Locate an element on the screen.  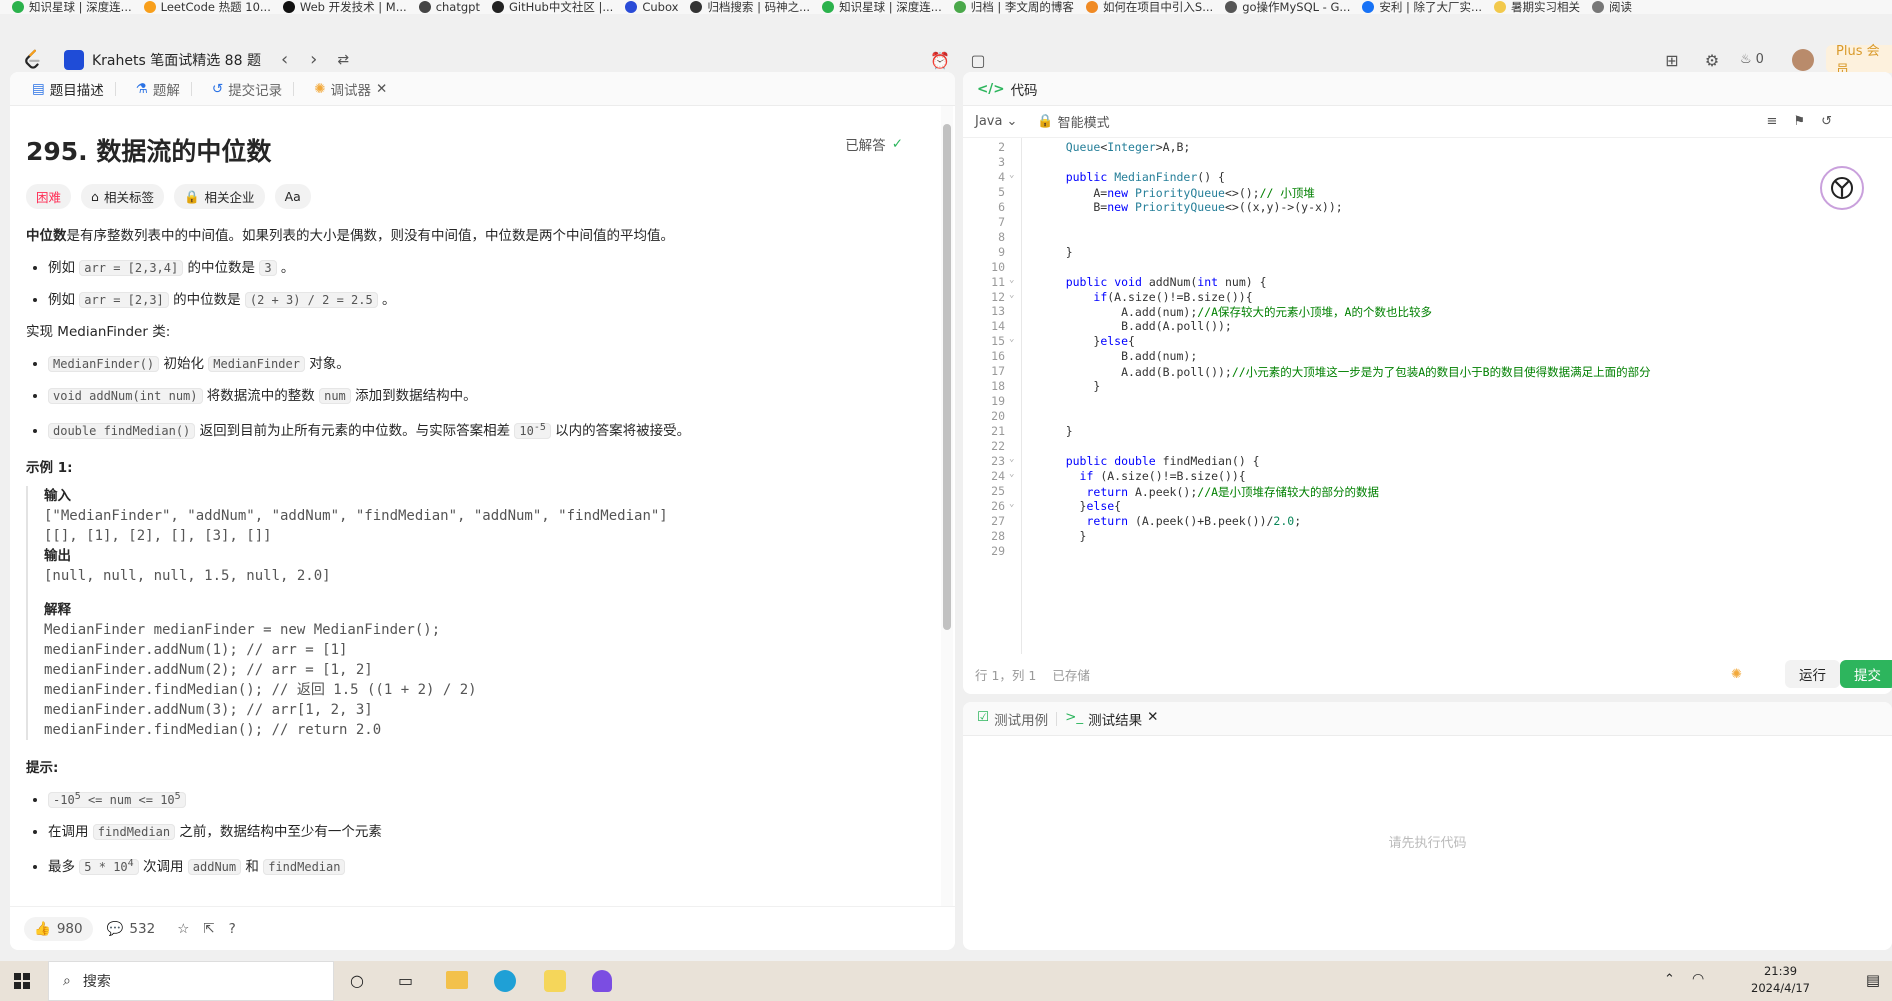
description-scrollbar is located at coordinates (947, 506).